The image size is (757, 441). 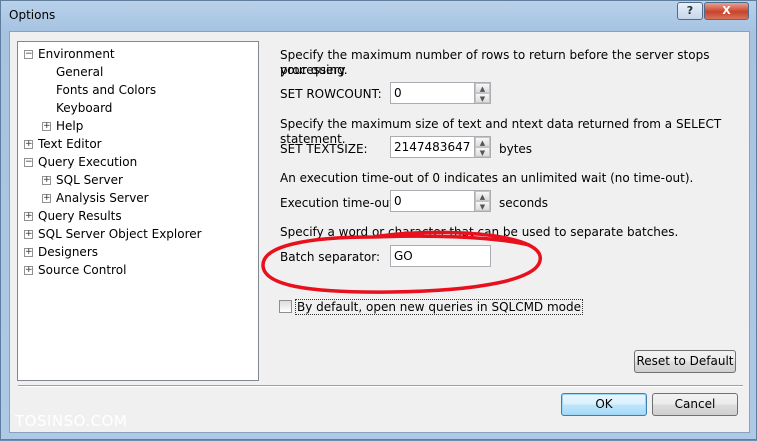 What do you see at coordinates (71, 421) in the screenshot?
I see `watermark: TOSINSO.COM` at bounding box center [71, 421].